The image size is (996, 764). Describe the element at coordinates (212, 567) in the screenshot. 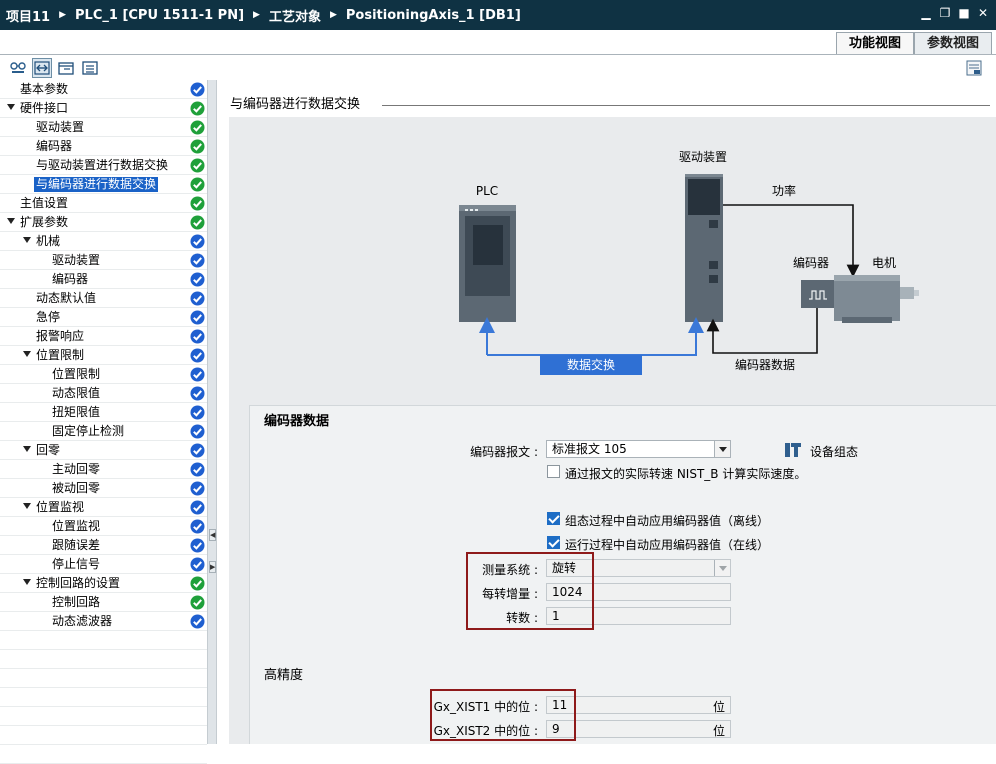

I see `expand-right-icon: ▶` at that location.